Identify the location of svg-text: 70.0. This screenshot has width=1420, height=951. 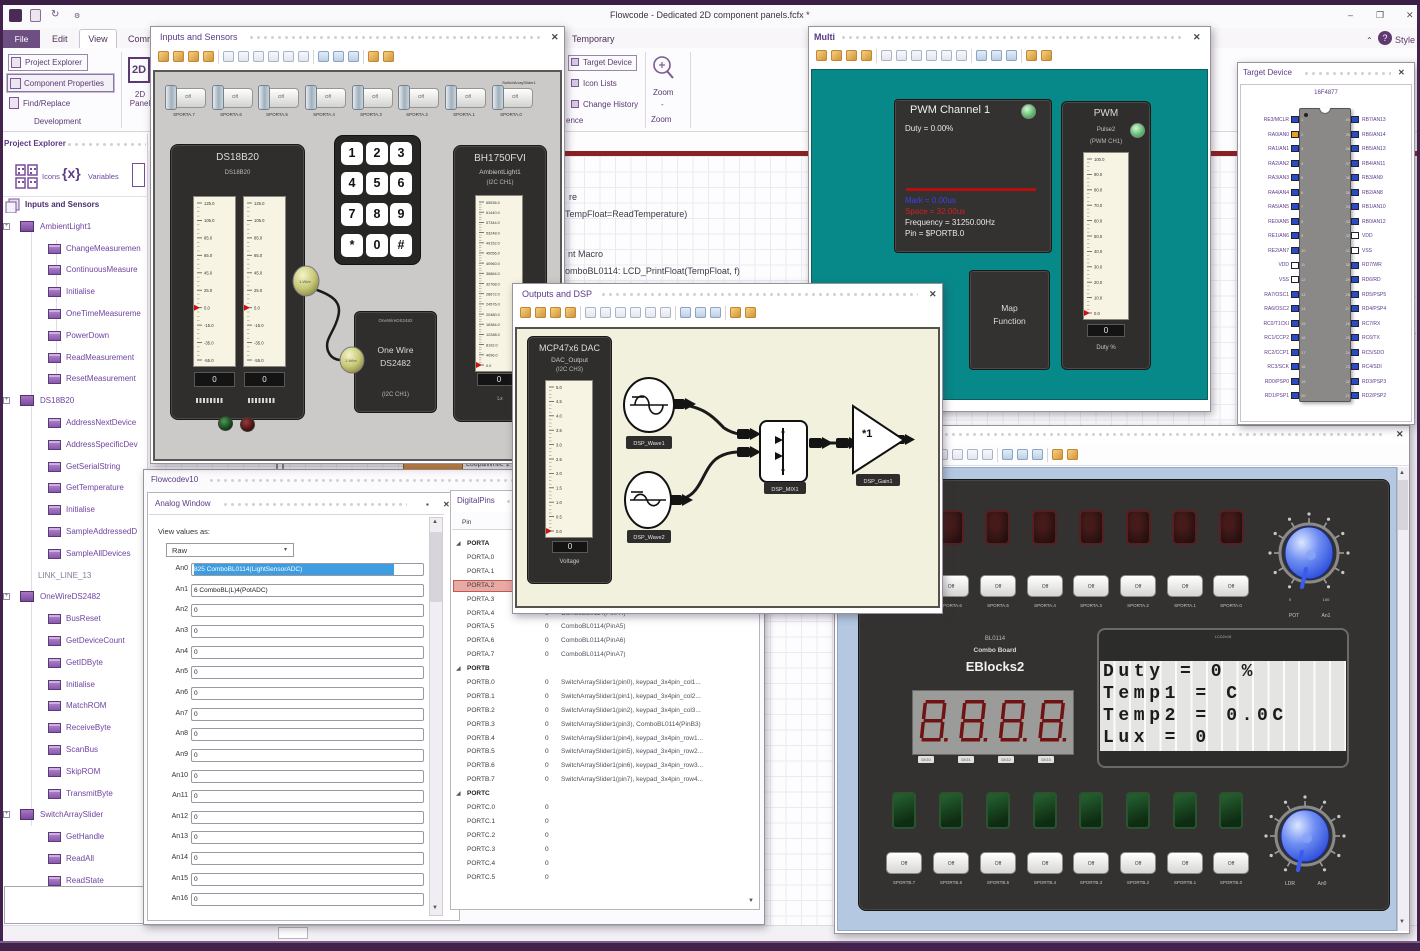
(1098, 205).